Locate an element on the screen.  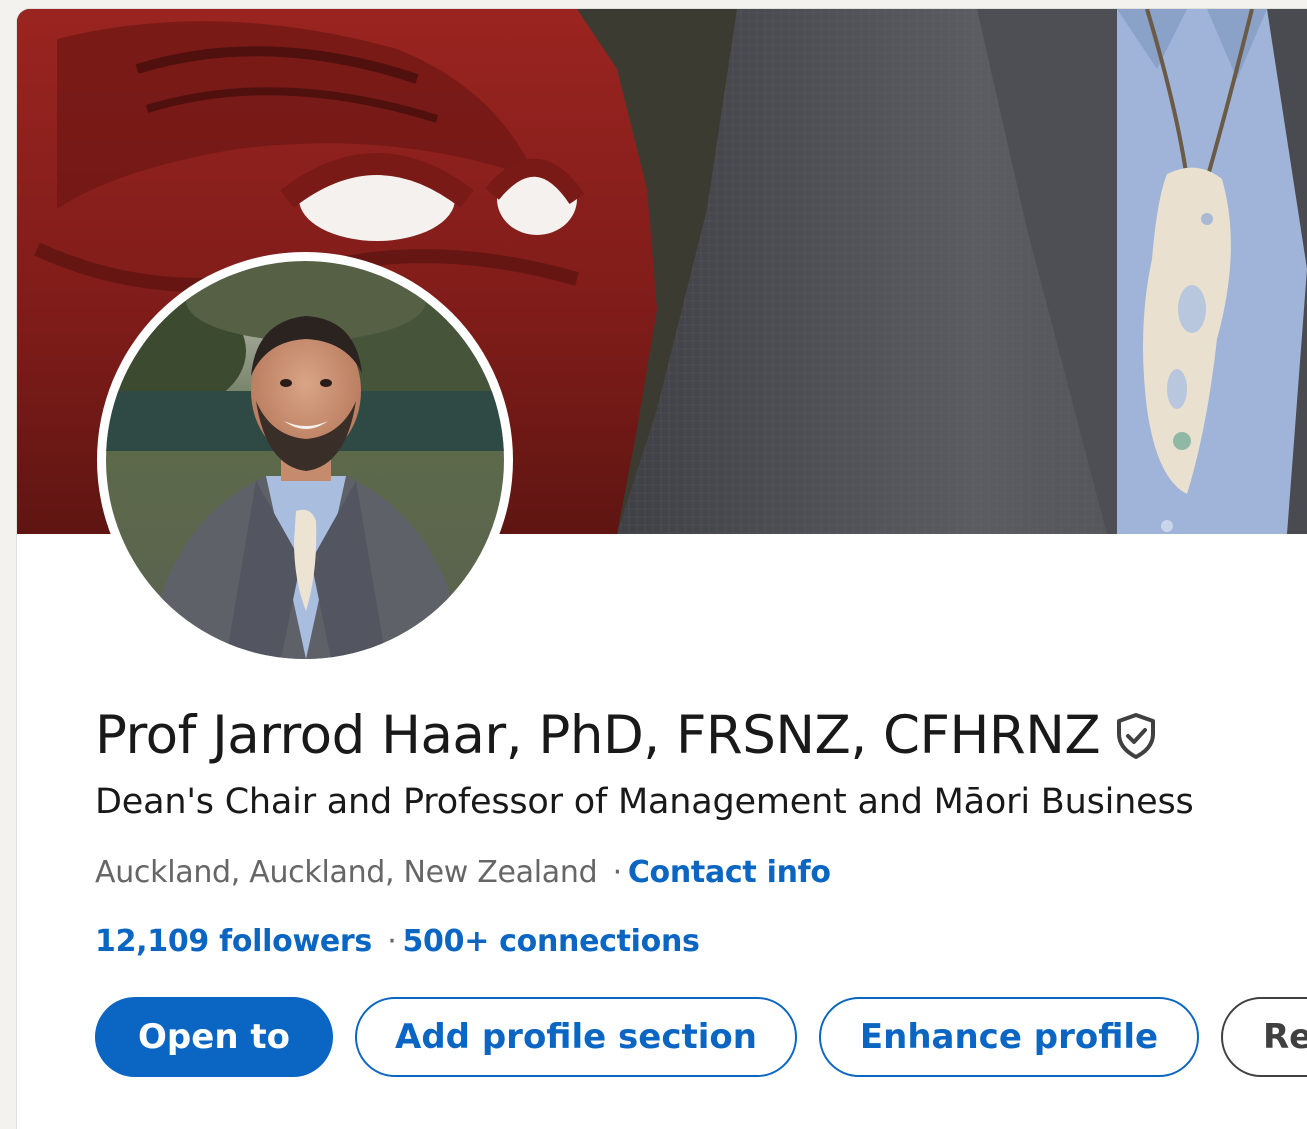
open-to-button: Open to is located at coordinates (214, 1037).